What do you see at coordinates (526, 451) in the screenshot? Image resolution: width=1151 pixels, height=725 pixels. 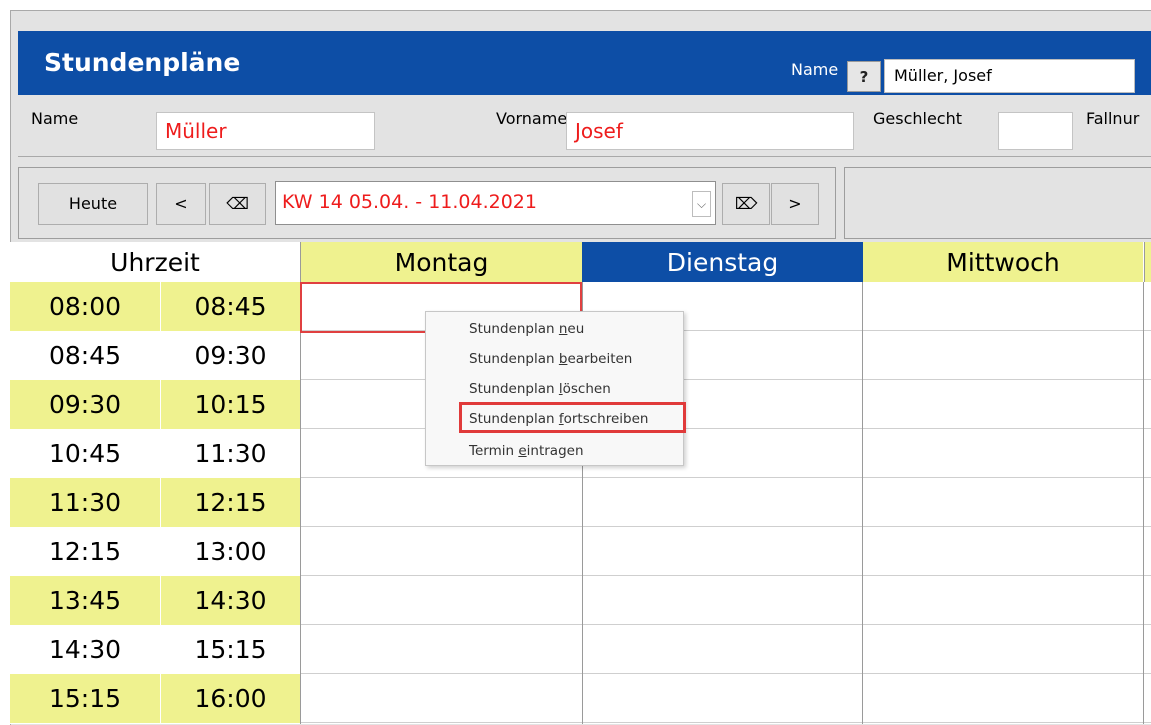 I see `menu-item-add-appointment: Termin eintragen` at bounding box center [526, 451].